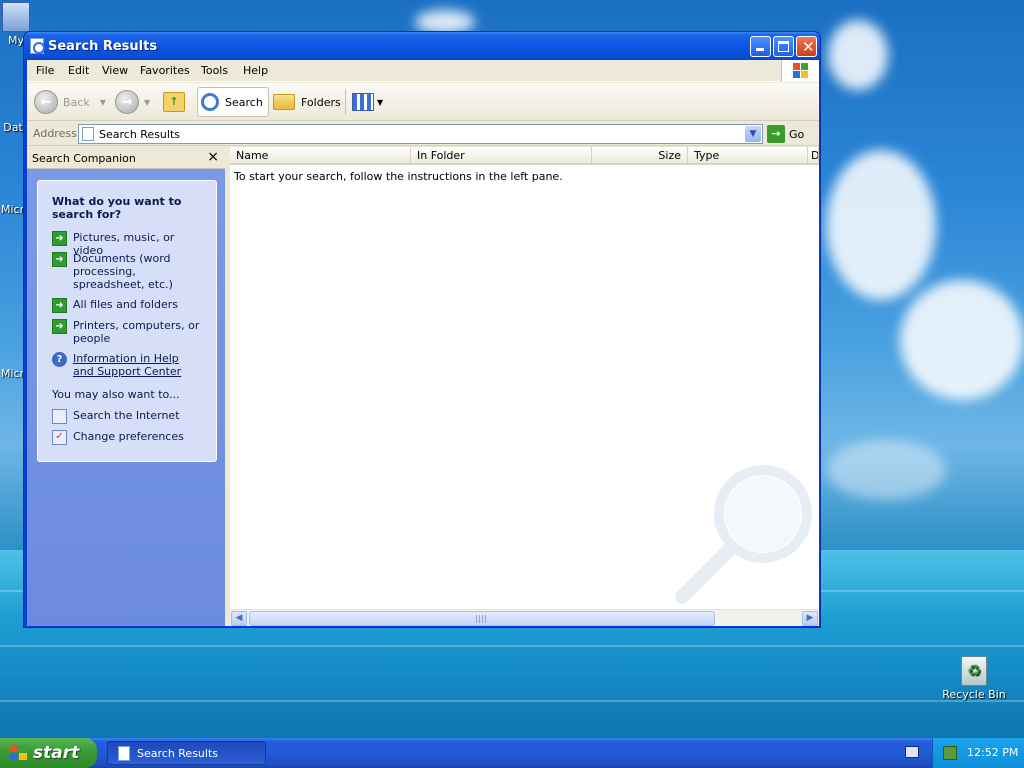 Image resolution: width=1024 pixels, height=768 pixels. What do you see at coordinates (103, 46) in the screenshot?
I see `window-title: Search Results` at bounding box center [103, 46].